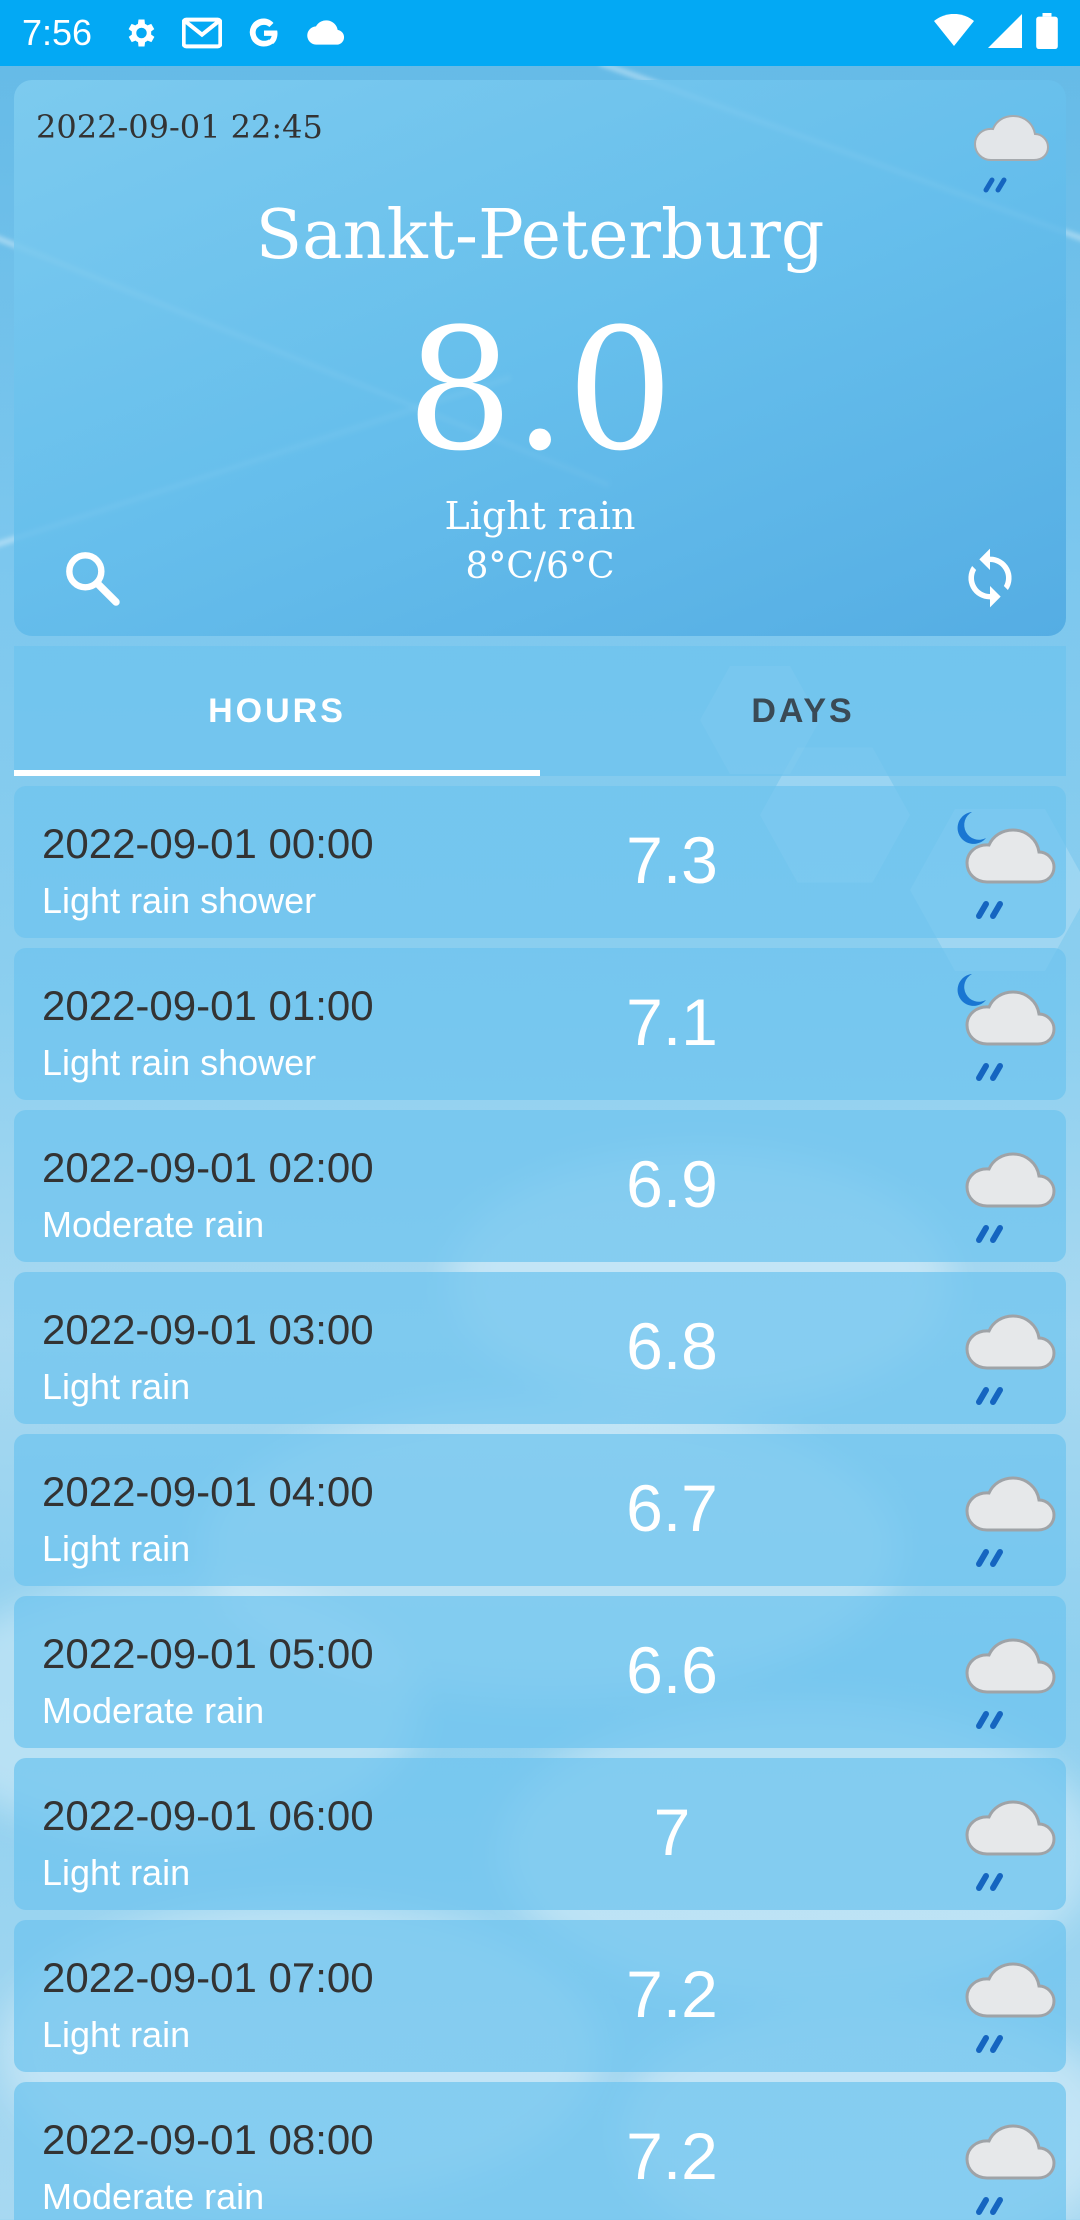  Describe the element at coordinates (672, 1832) in the screenshot. I see `hour-temperature: 7` at that location.